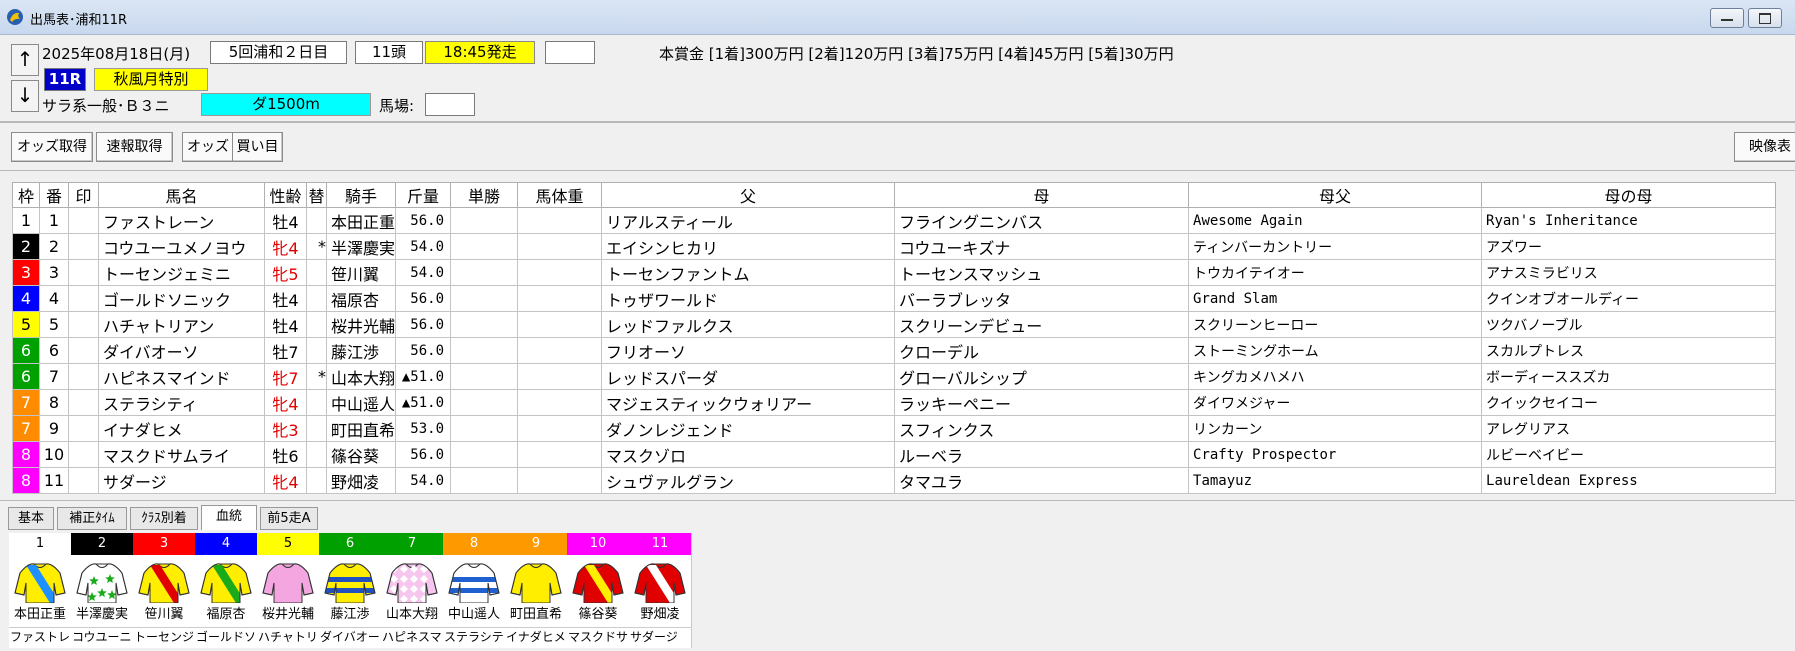 This screenshot has height=651, width=1795. I want to click on jockey-name: 笹川翼, so click(361, 272).